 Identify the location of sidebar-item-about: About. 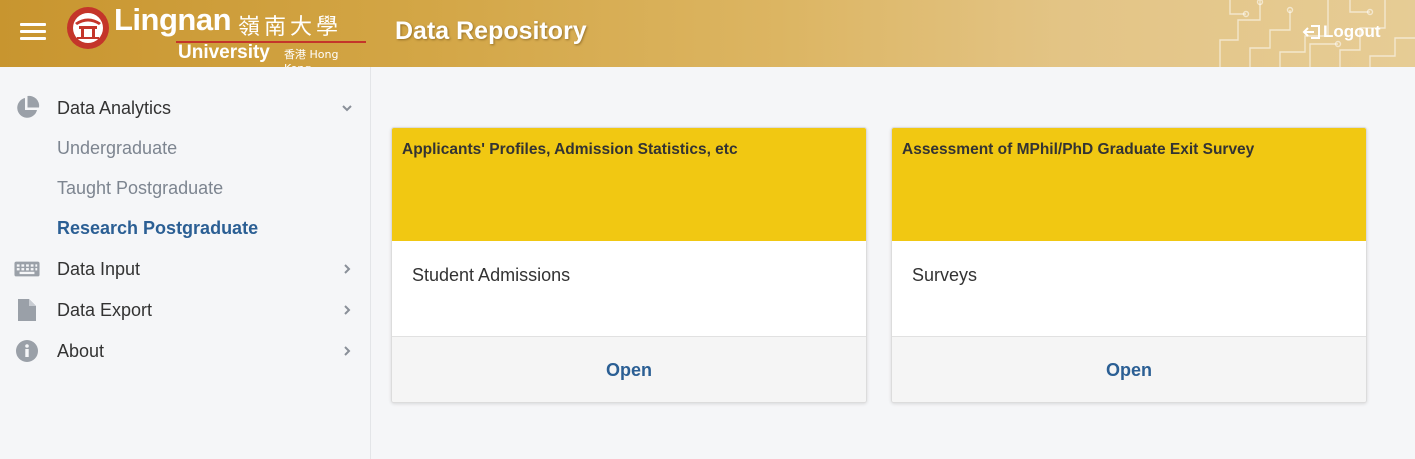
(185, 351).